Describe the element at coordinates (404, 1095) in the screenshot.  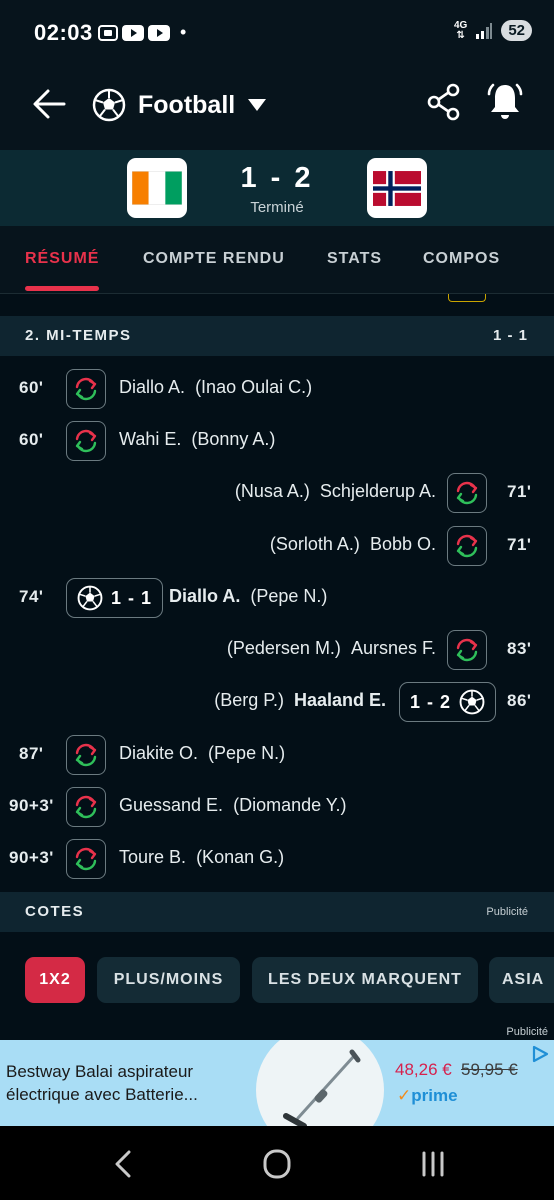
I see `prime-check-icon: ✓` at that location.